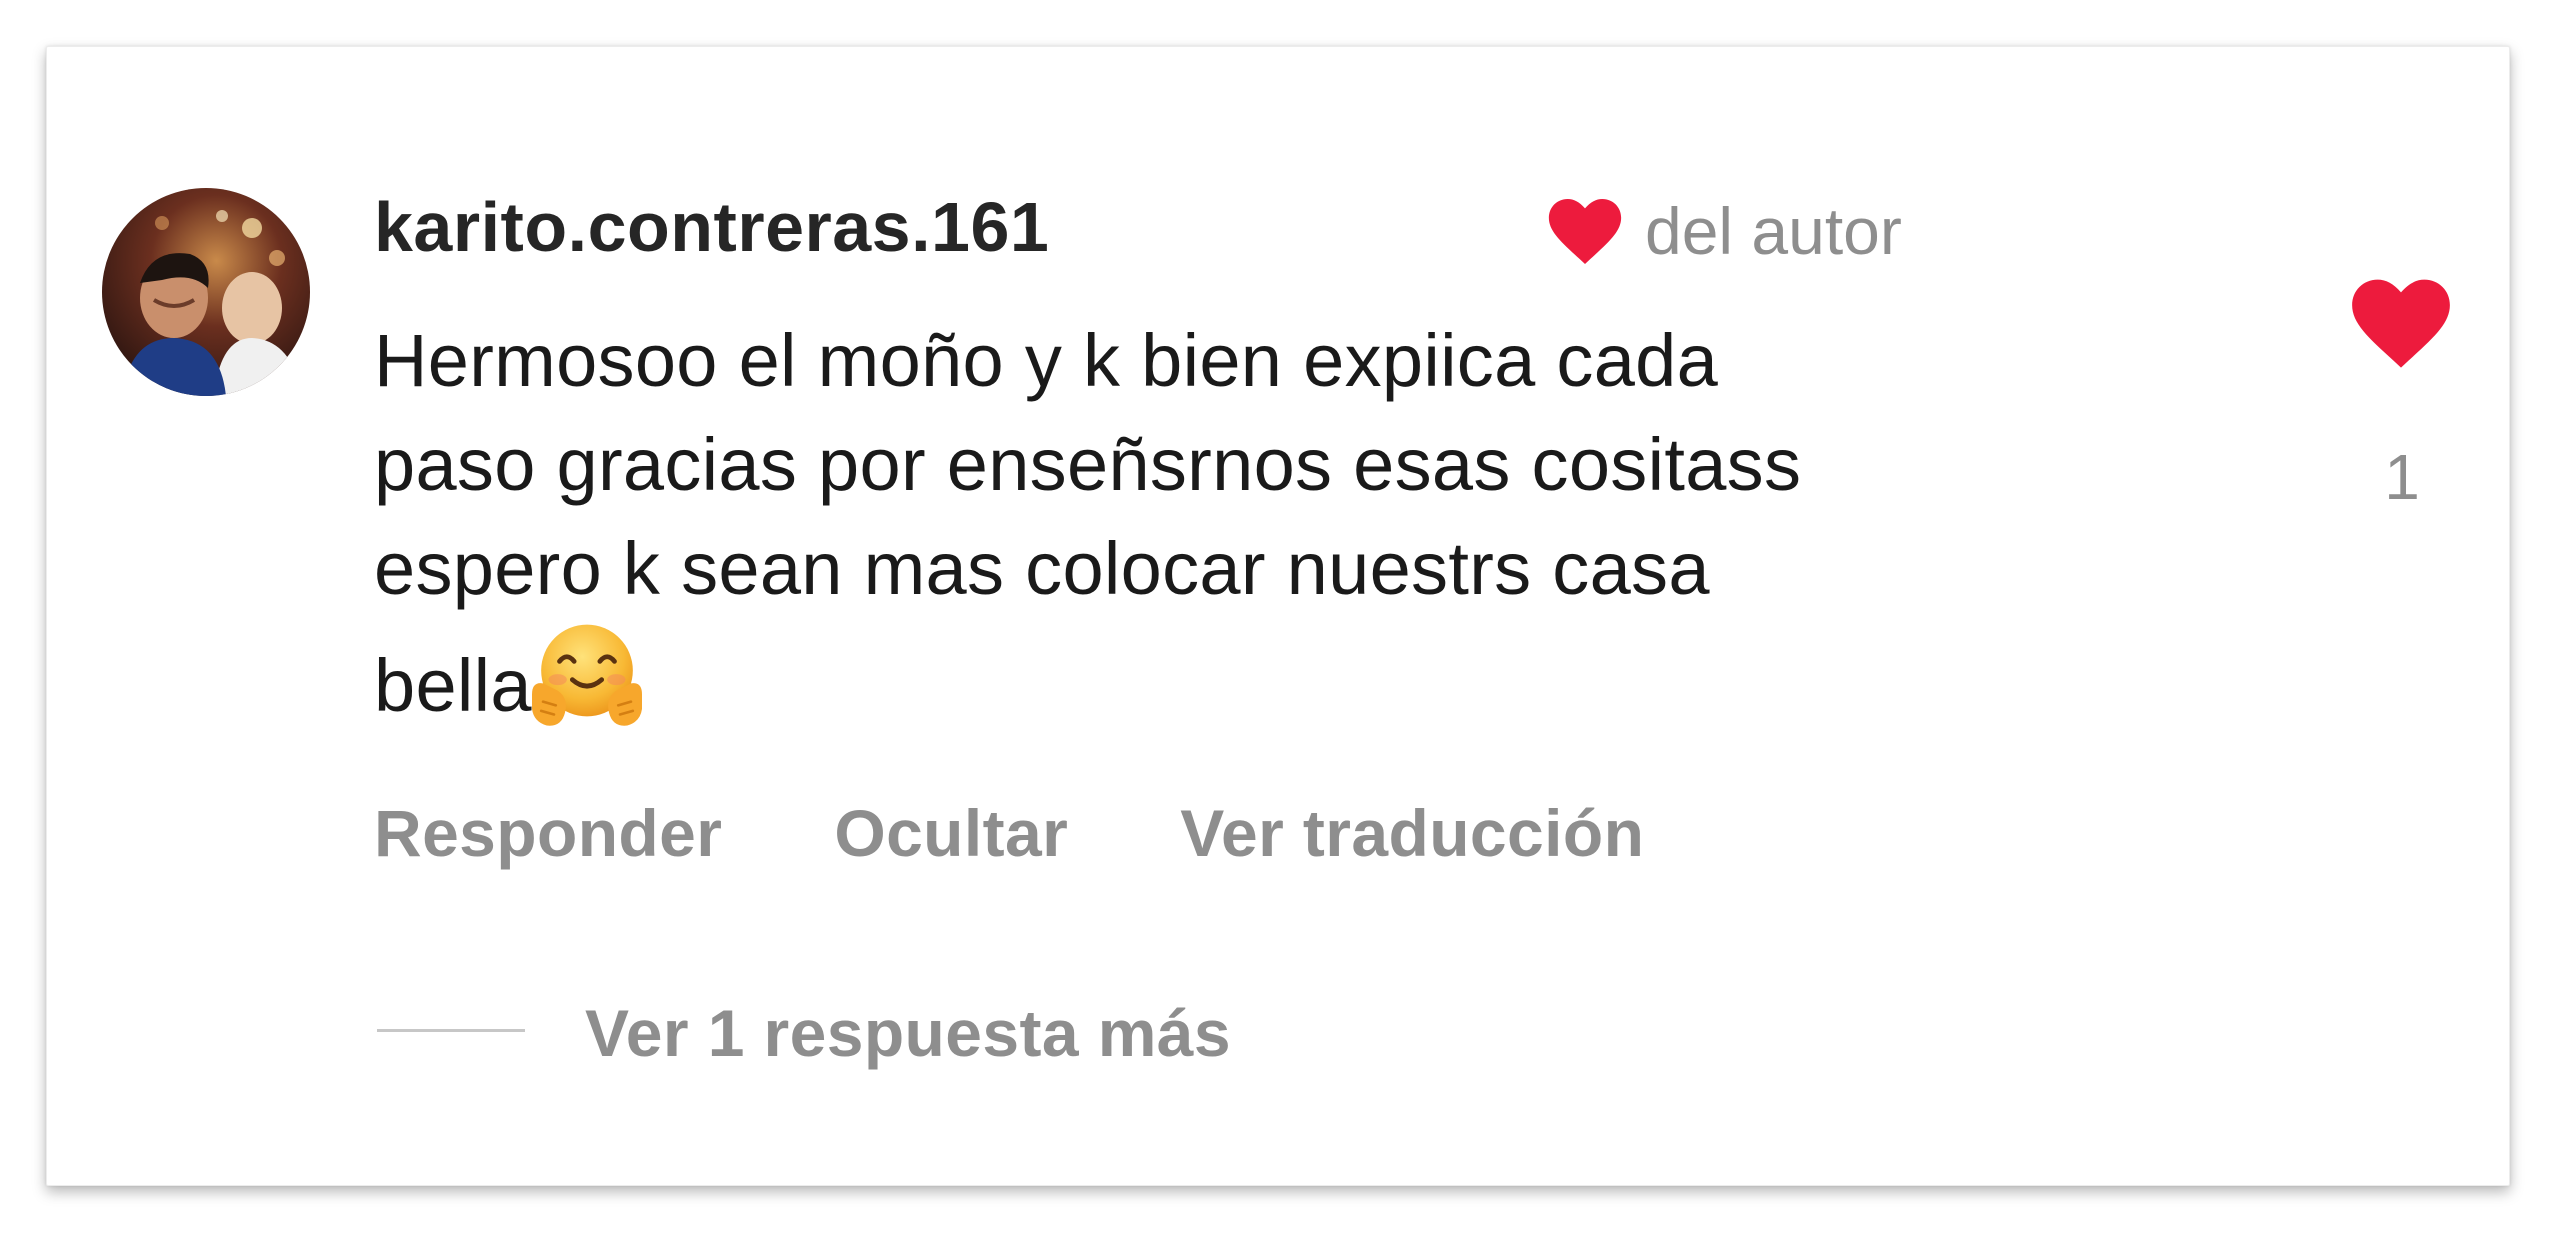 This screenshot has height=1239, width=2560. Describe the element at coordinates (1042, 568) in the screenshot. I see `comment-text-line: espero k sean mas colocar nuestrs casa` at that location.